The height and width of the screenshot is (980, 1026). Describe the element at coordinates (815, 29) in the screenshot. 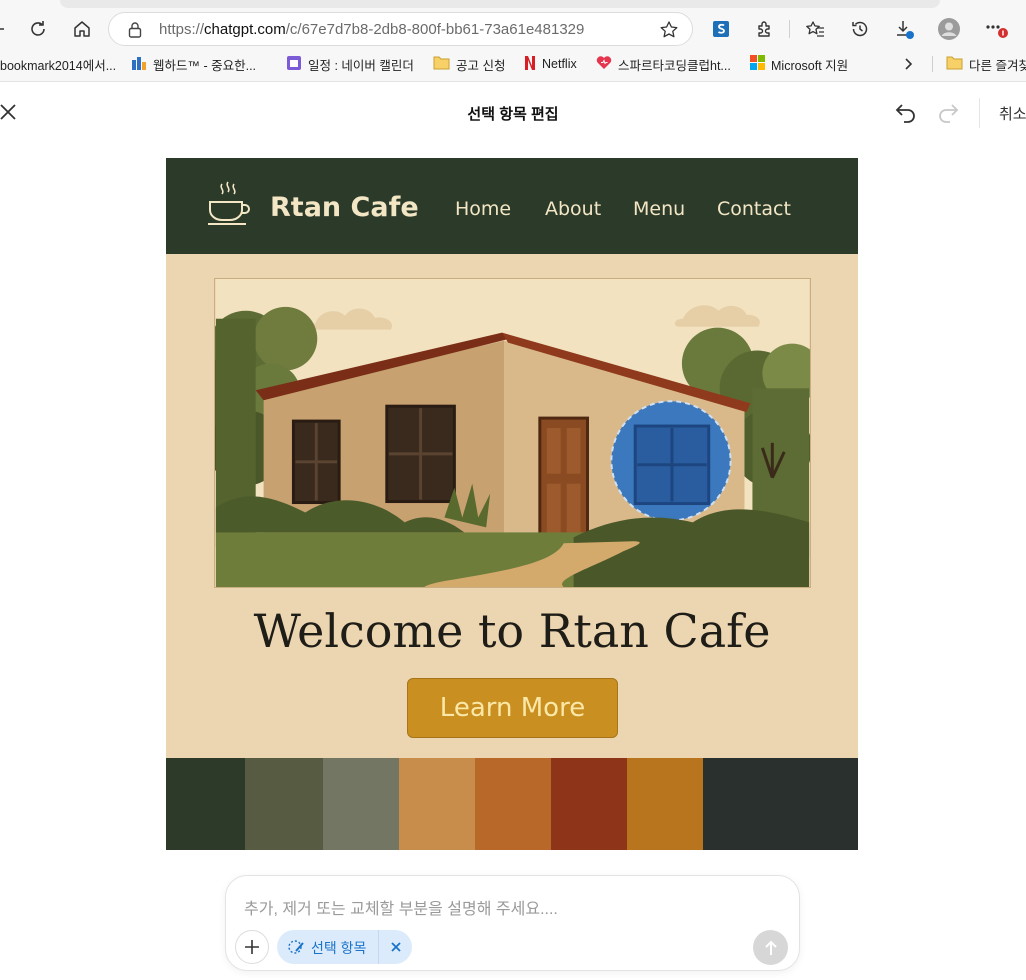

I see `favorites-icon` at that location.